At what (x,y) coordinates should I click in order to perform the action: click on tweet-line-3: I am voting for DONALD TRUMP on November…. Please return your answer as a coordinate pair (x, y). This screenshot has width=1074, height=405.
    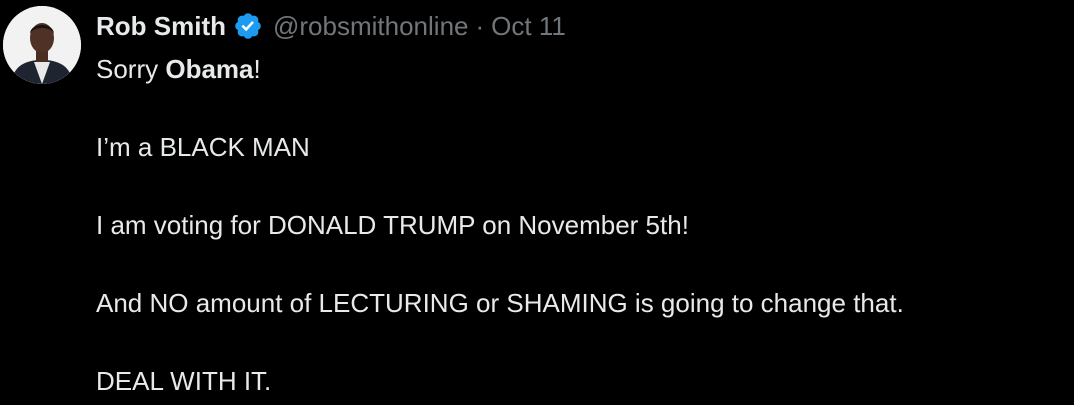
    Looking at the image, I should click on (392, 225).